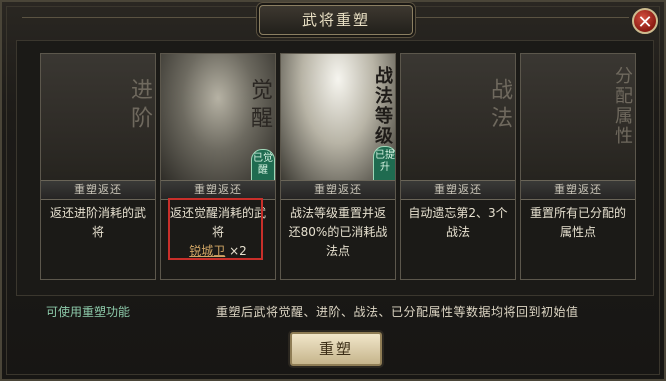  What do you see at coordinates (336, 349) in the screenshot?
I see `reshape-button: 重塑` at bounding box center [336, 349].